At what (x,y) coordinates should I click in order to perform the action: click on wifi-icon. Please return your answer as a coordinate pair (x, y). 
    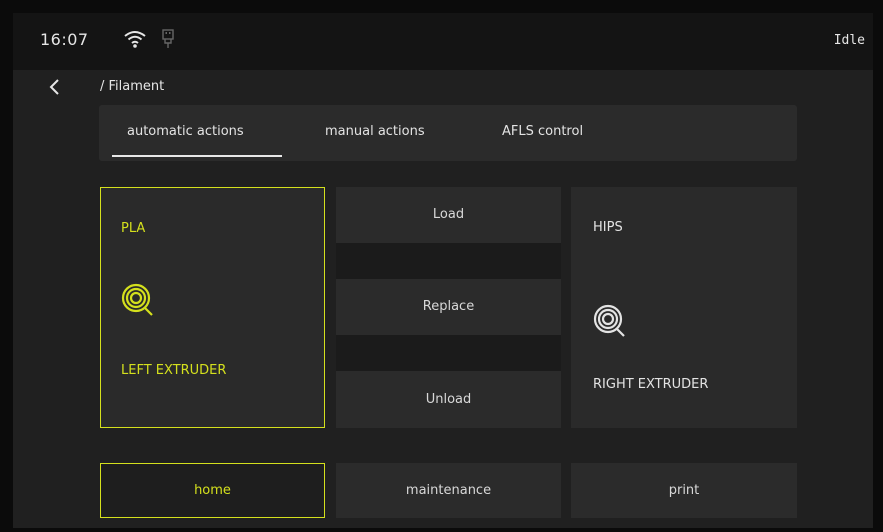
    Looking at the image, I should click on (135, 41).